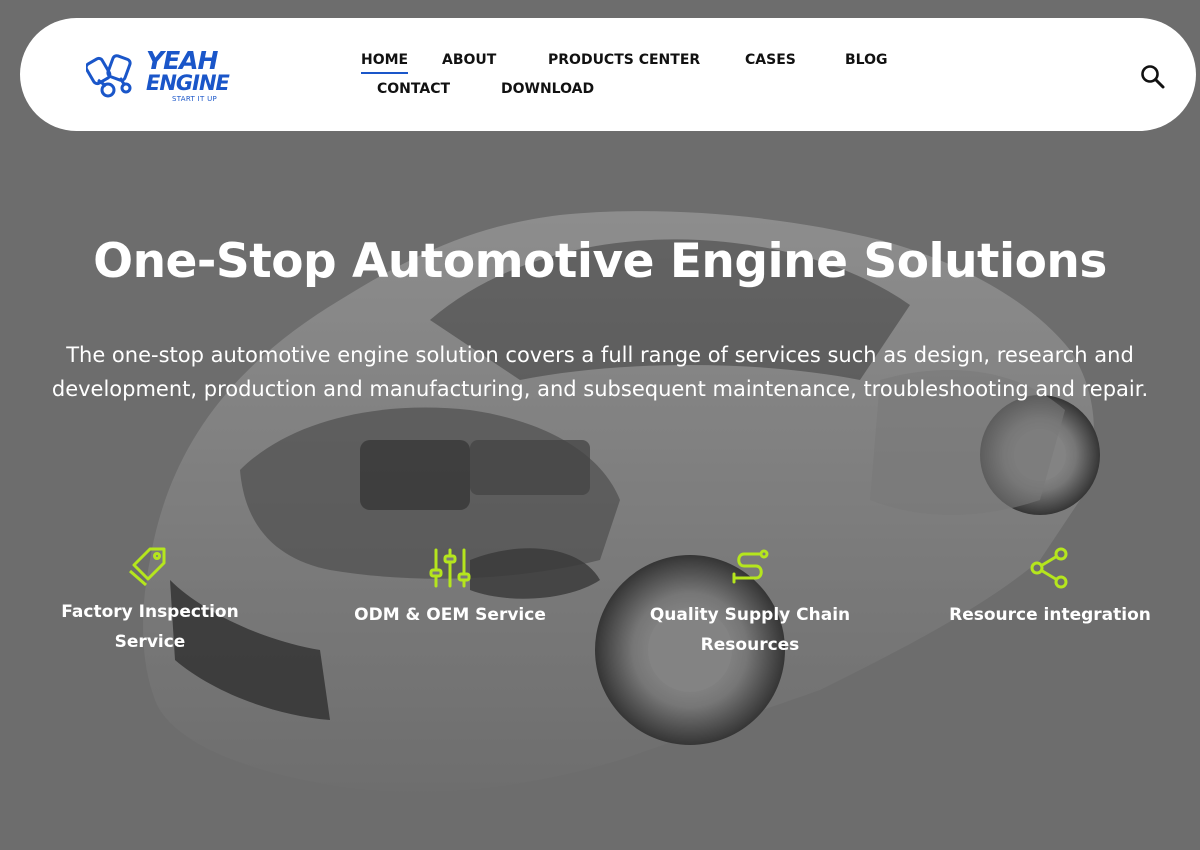  I want to click on feature-odm-oem: ODM & OEM Service, so click(450, 588).